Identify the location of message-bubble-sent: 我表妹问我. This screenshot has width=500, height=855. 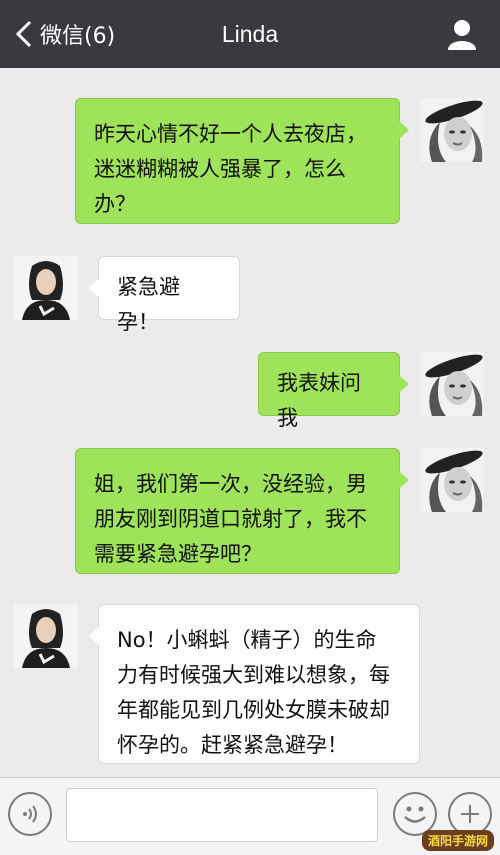
(333, 391).